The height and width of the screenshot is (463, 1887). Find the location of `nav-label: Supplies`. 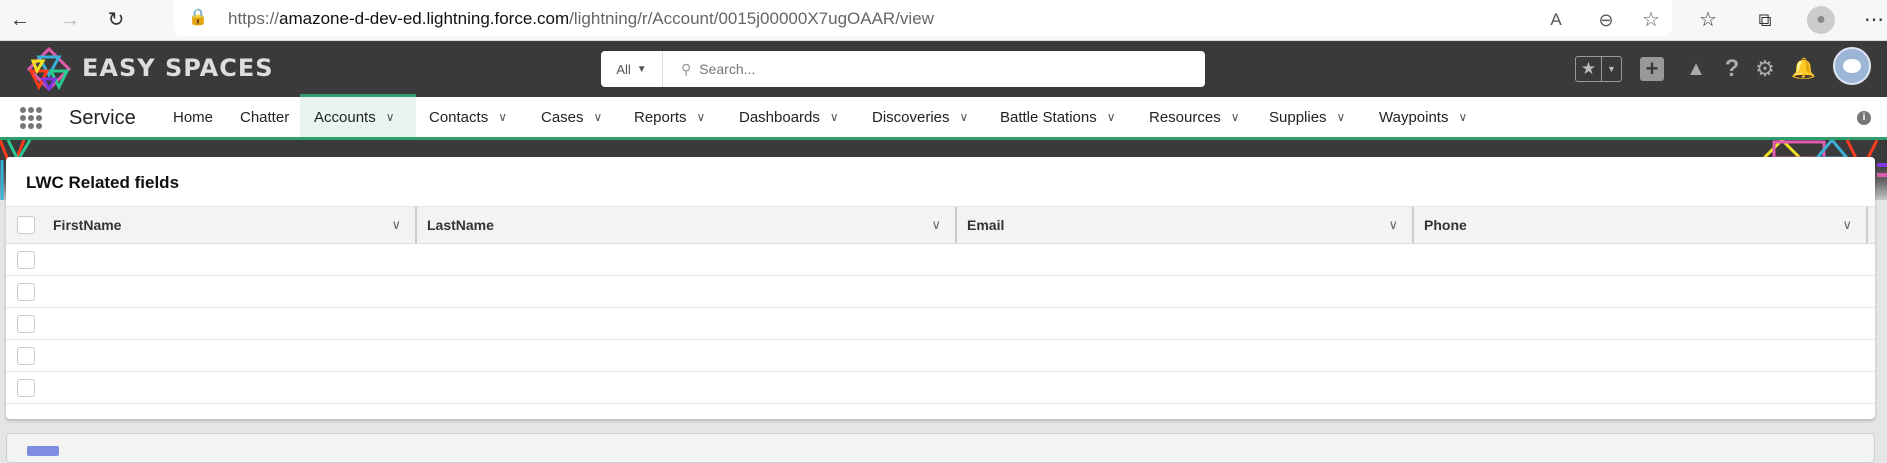

nav-label: Supplies is located at coordinates (1298, 117).